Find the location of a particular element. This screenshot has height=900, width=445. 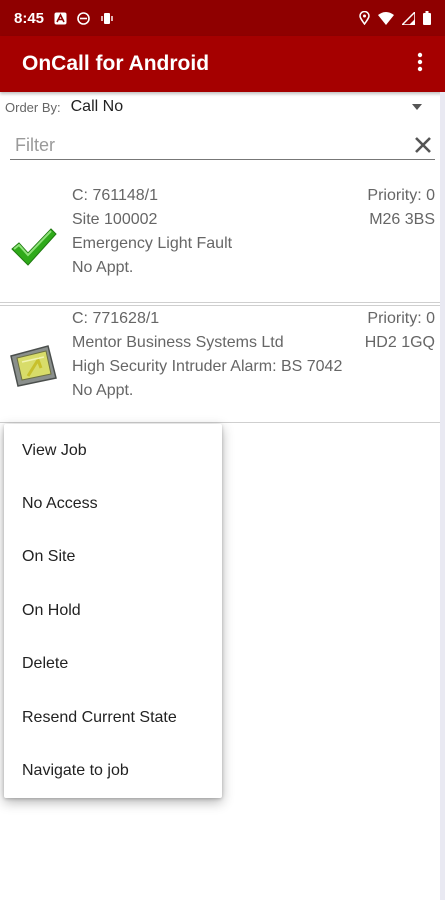

job-postcode: M26 3BS is located at coordinates (402, 219).